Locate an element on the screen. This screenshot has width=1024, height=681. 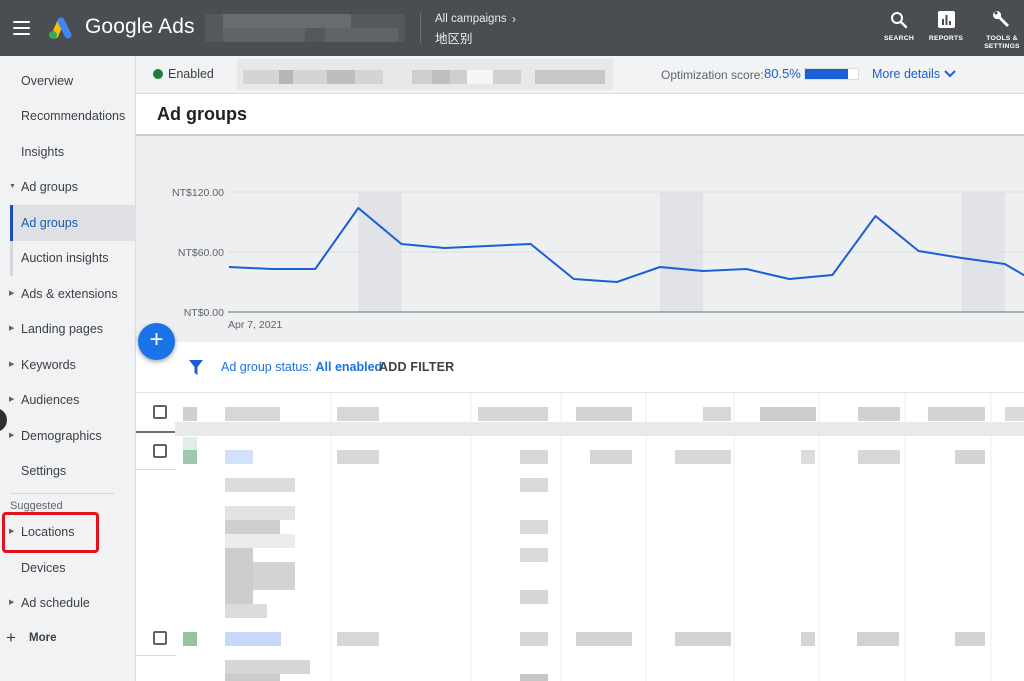
suggested-heading: Suggested is located at coordinates (36, 506).